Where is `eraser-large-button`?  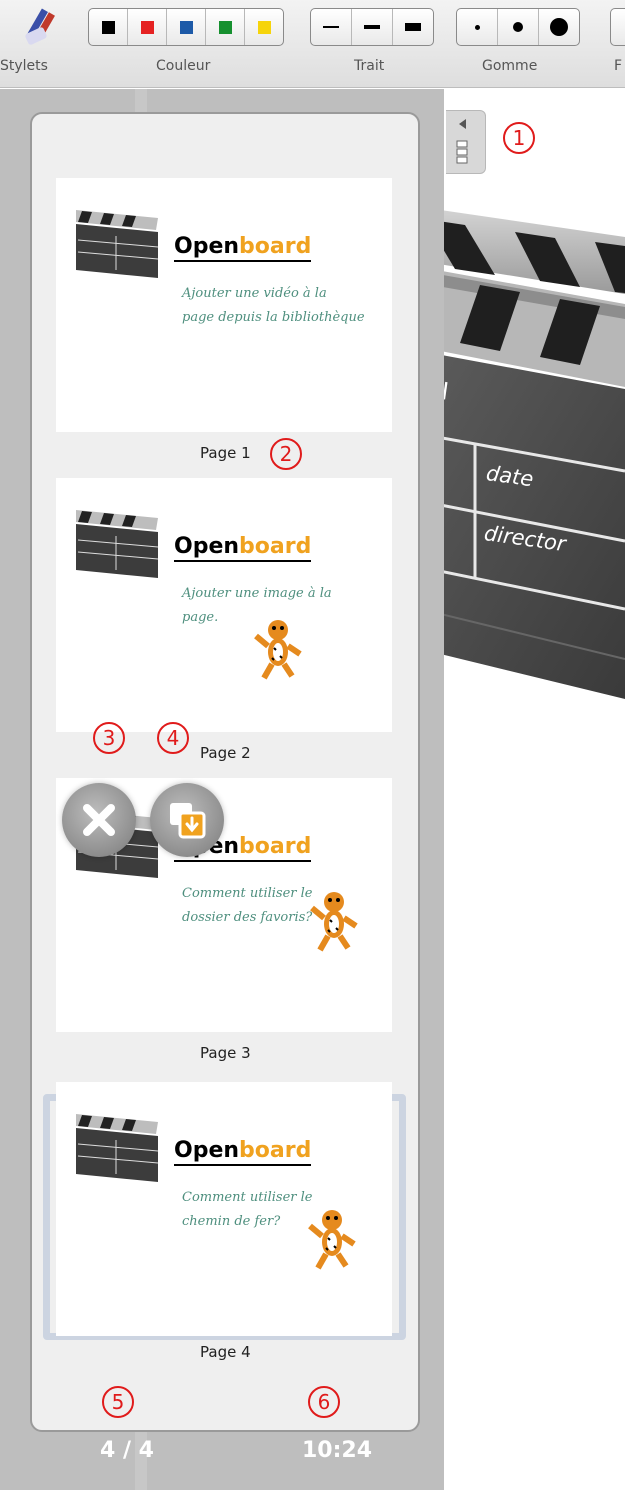
eraser-large-button is located at coordinates (559, 27).